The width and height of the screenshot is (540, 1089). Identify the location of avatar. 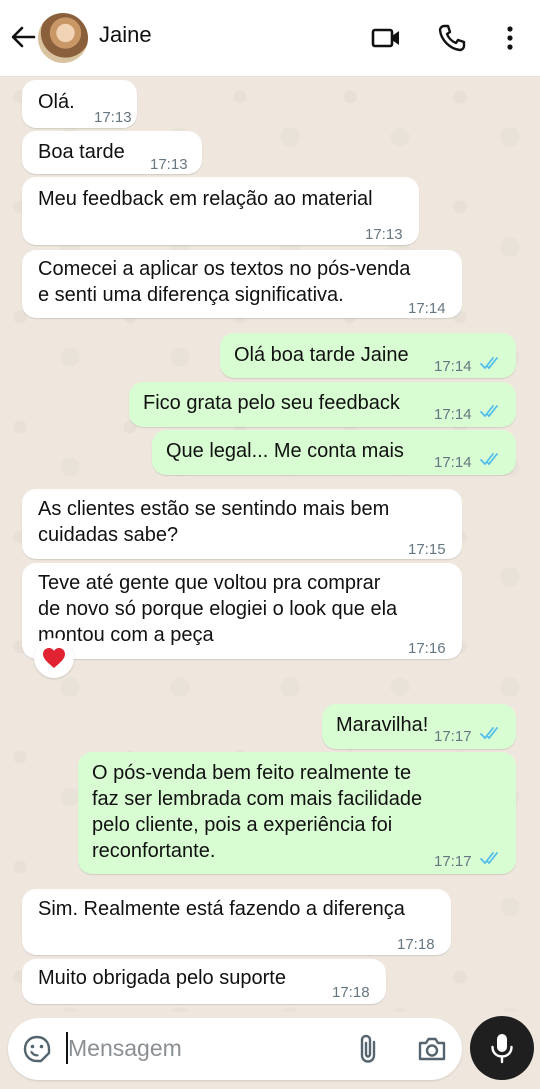
(63, 38).